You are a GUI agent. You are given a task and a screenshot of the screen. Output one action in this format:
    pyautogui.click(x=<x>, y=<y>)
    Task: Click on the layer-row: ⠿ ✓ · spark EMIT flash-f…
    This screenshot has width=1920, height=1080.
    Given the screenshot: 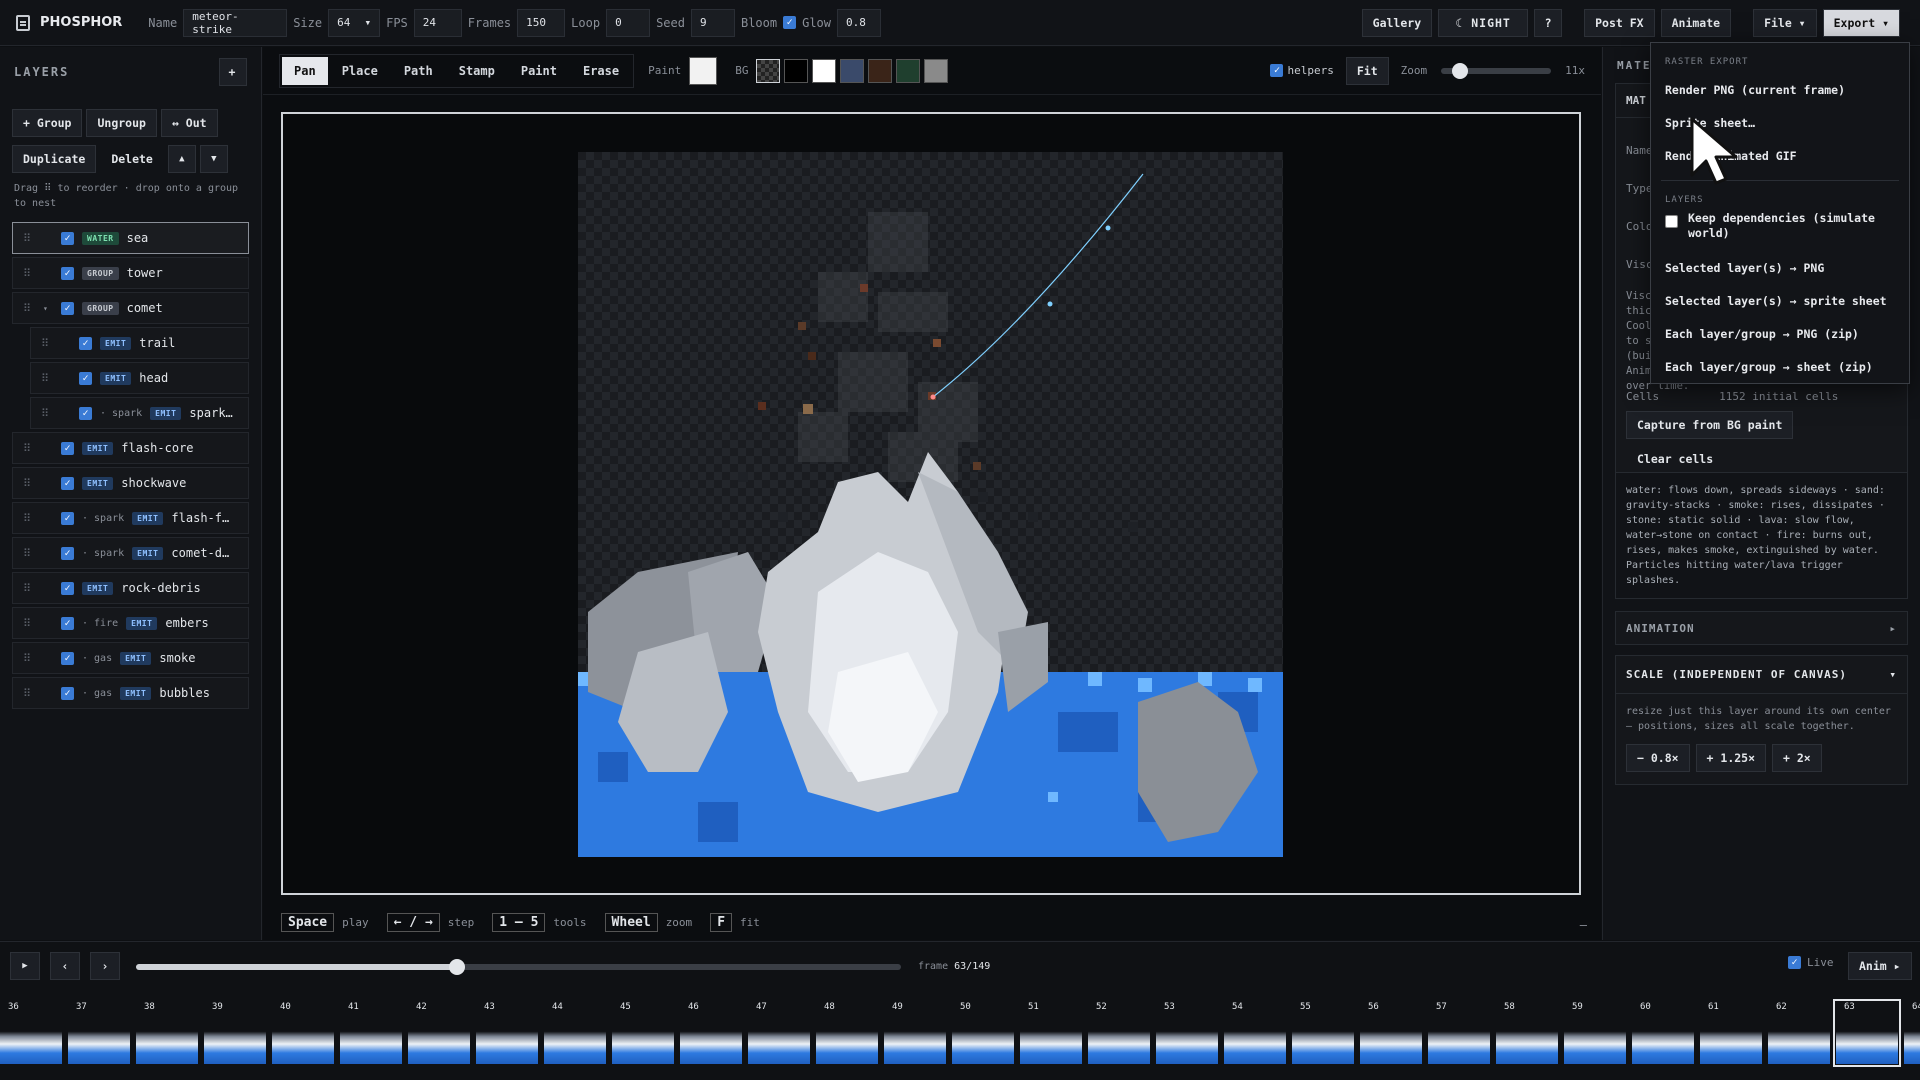 What is the action you would take?
    pyautogui.click(x=130, y=518)
    